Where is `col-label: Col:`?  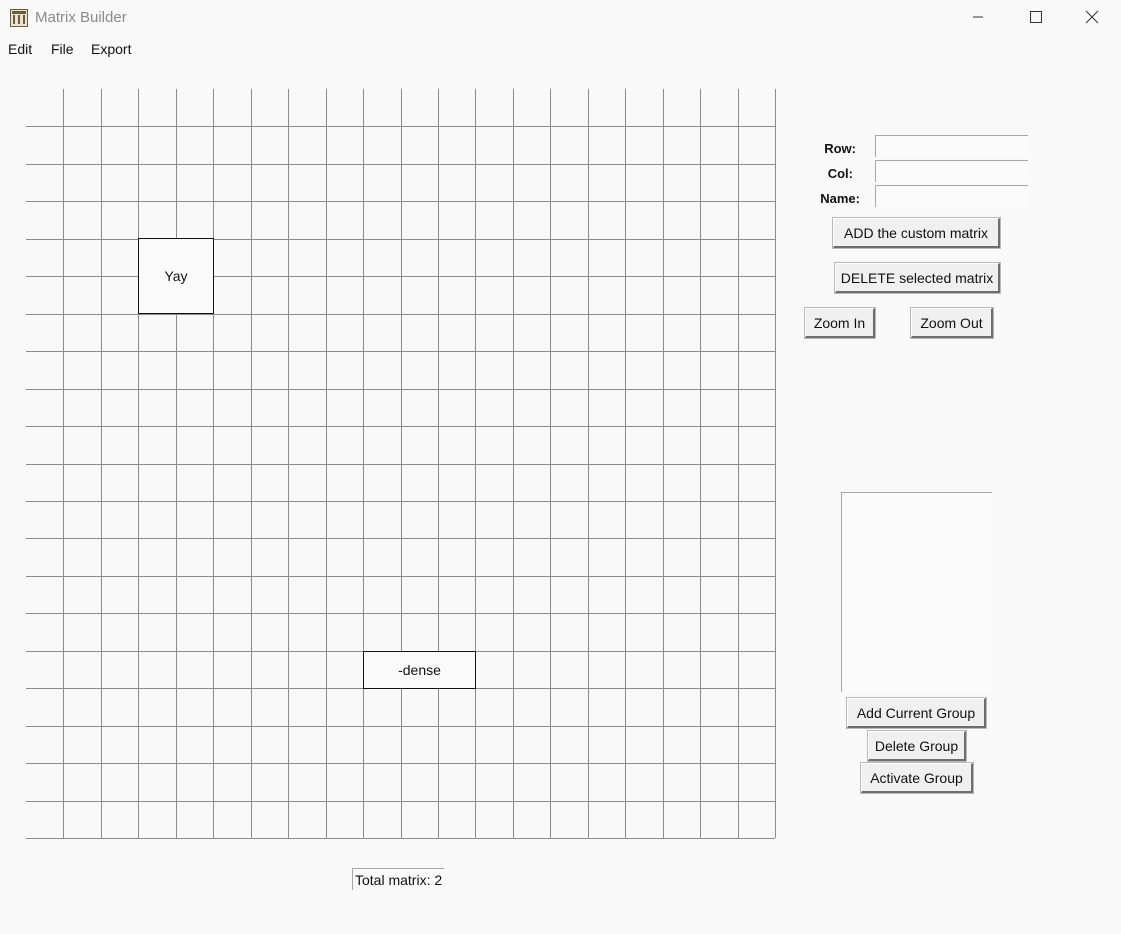 col-label: Col: is located at coordinates (840, 173).